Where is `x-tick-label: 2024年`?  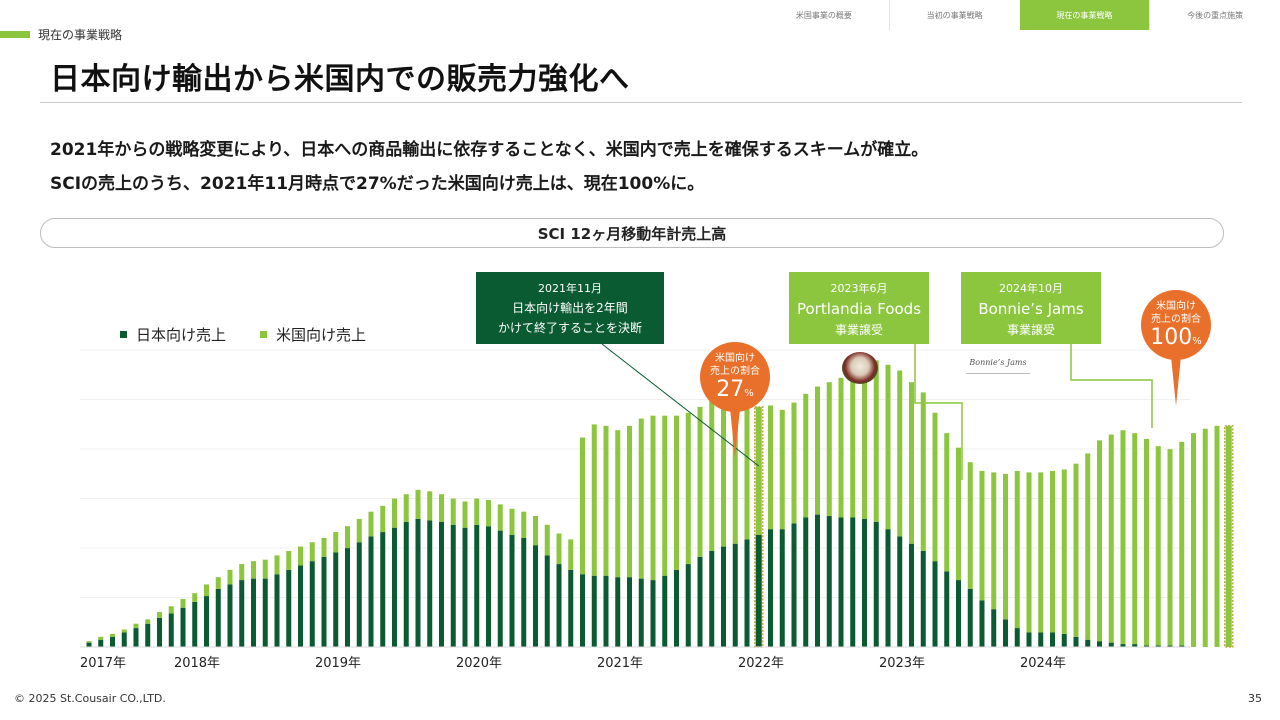 x-tick-label: 2024年 is located at coordinates (1043, 663).